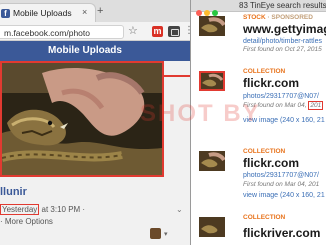  What do you see at coordinates (20, 209) in the screenshot?
I see `post-time-day: Yesterday` at bounding box center [20, 209].